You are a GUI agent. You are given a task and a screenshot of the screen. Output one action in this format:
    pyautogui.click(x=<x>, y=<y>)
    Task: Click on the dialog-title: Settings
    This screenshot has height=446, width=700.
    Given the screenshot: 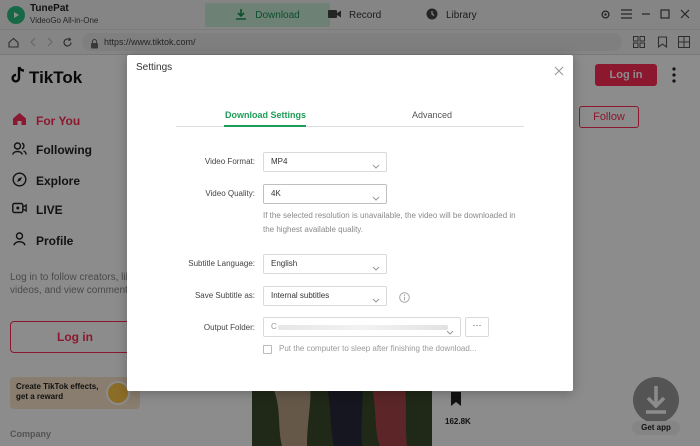 What is the action you would take?
    pyautogui.click(x=154, y=67)
    